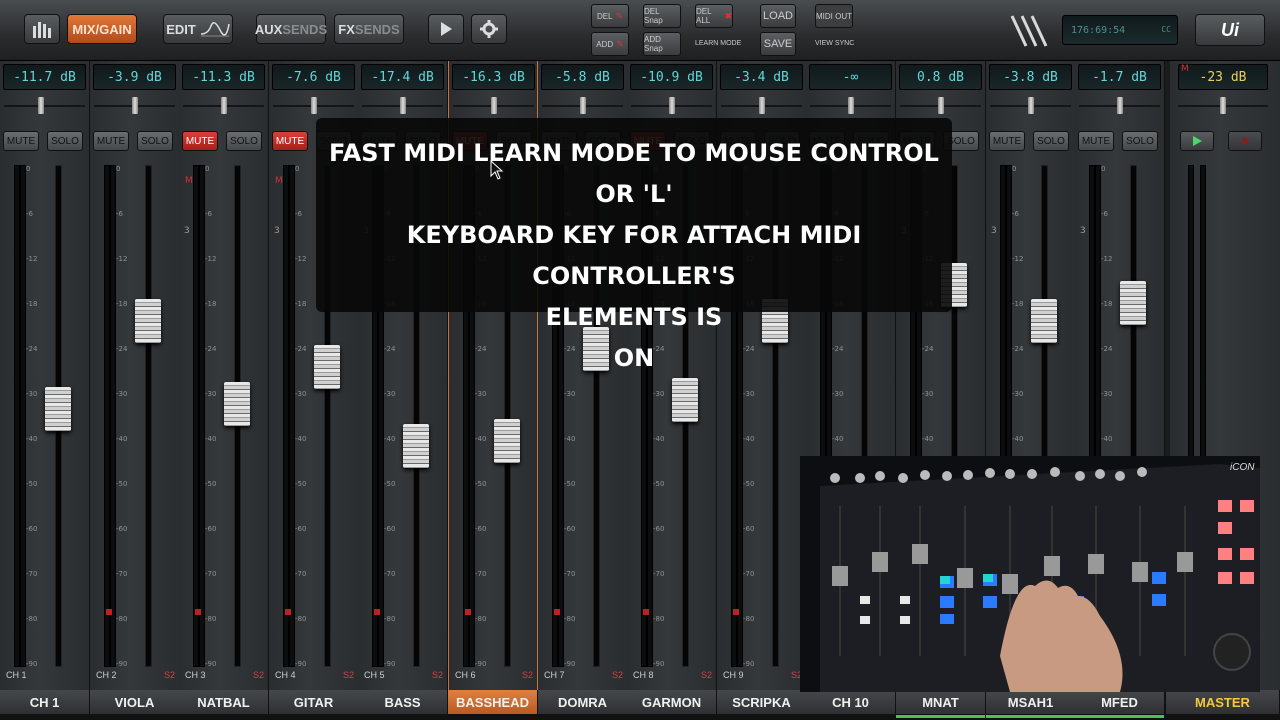 This screenshot has height=720, width=1280. What do you see at coordinates (45, 702) in the screenshot?
I see `channel-name-tab: CH 1` at bounding box center [45, 702].